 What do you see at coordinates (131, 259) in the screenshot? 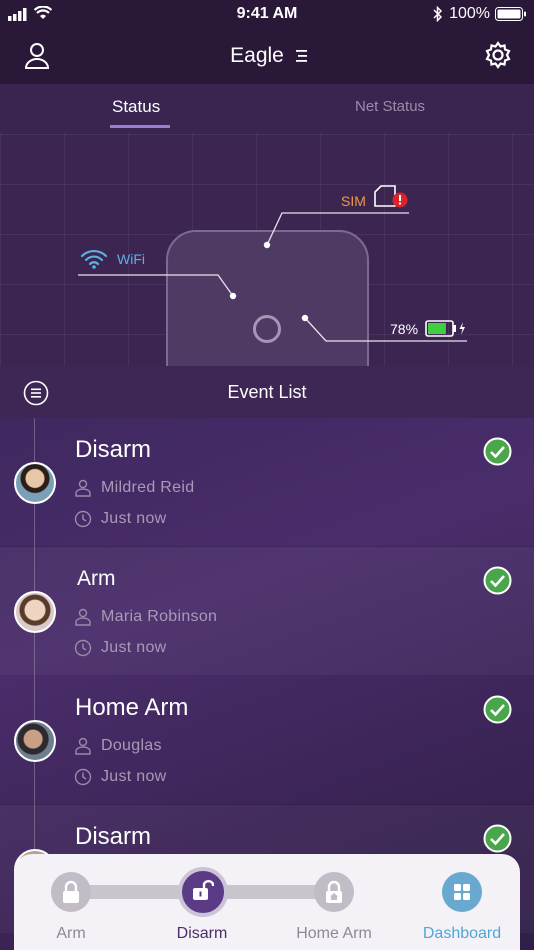
I see `wifi-label: WiFi` at bounding box center [131, 259].